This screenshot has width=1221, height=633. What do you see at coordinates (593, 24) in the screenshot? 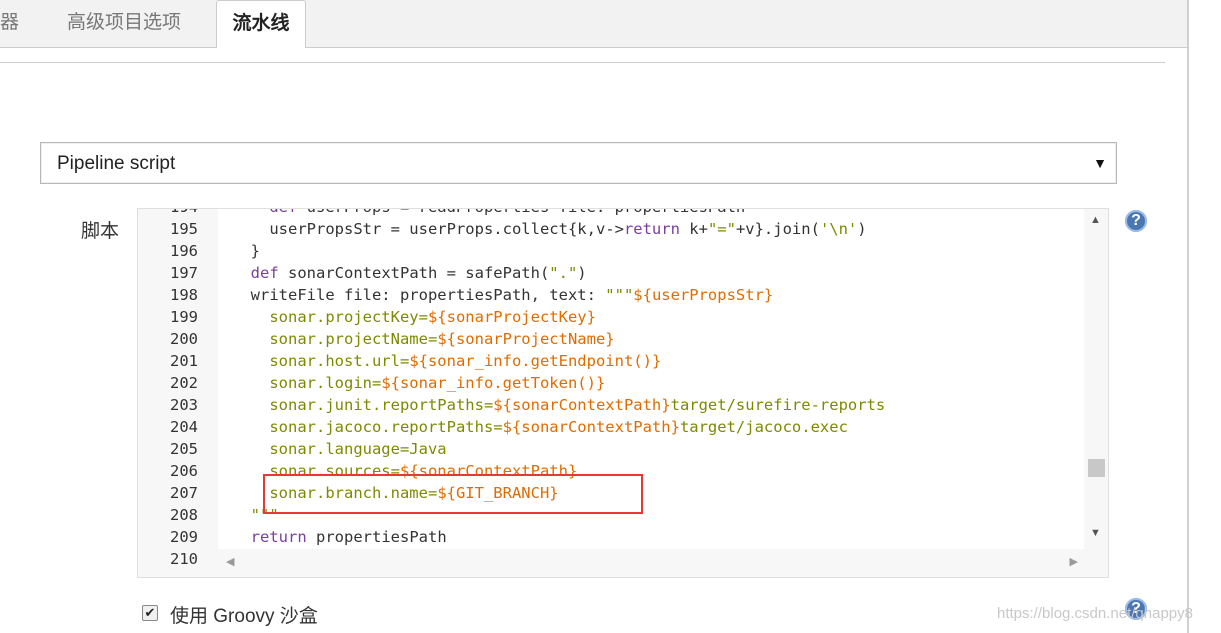
I see `tab-bar: 器 高级项目选项 流水线` at bounding box center [593, 24].